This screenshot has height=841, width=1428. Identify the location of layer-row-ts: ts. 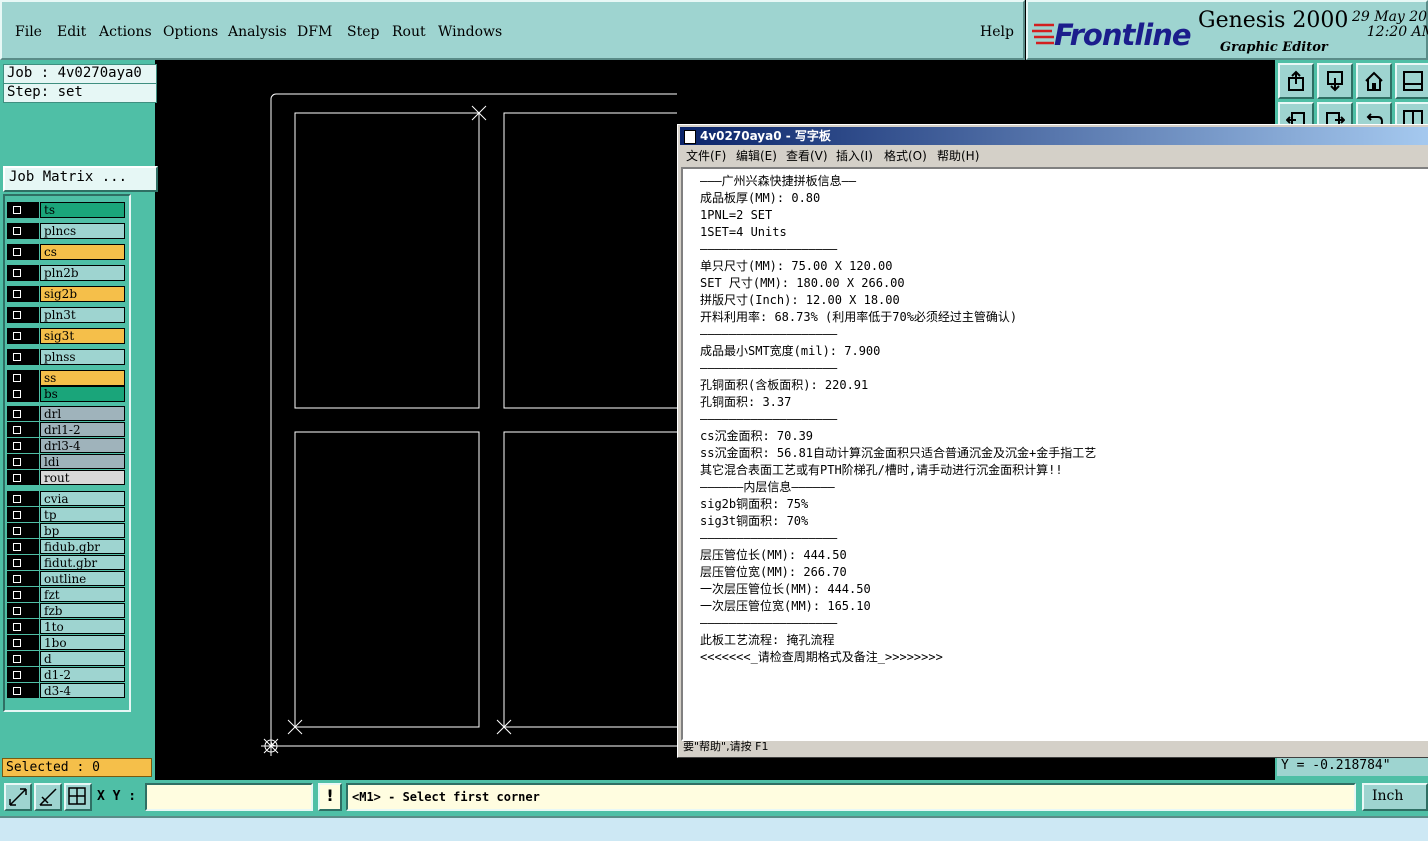
(66, 210).